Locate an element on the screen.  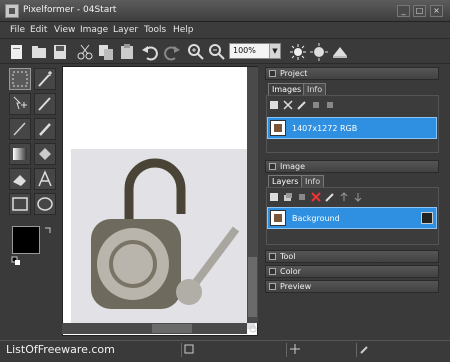
menu-bar: File Edit View Image Layer Tools Help is located at coordinates (225, 30).